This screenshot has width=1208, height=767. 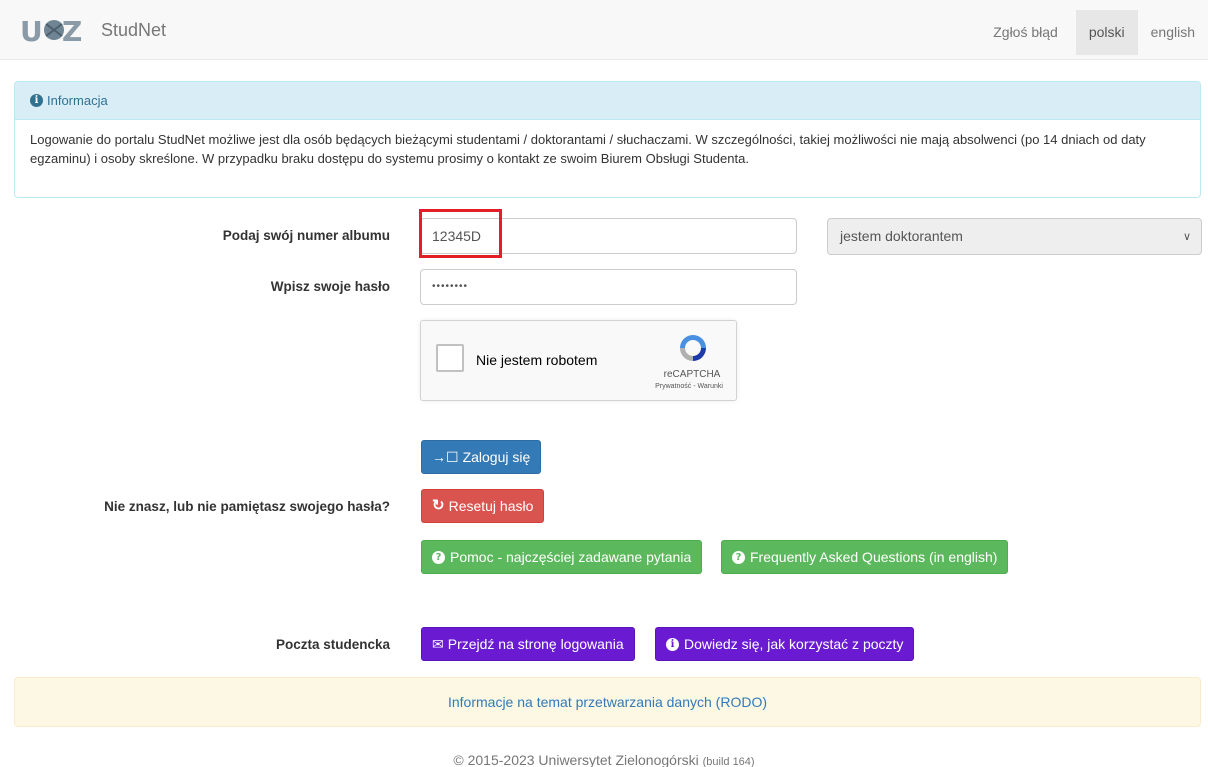 What do you see at coordinates (1106, 32) in the screenshot?
I see `lang-polish-link: polski` at bounding box center [1106, 32].